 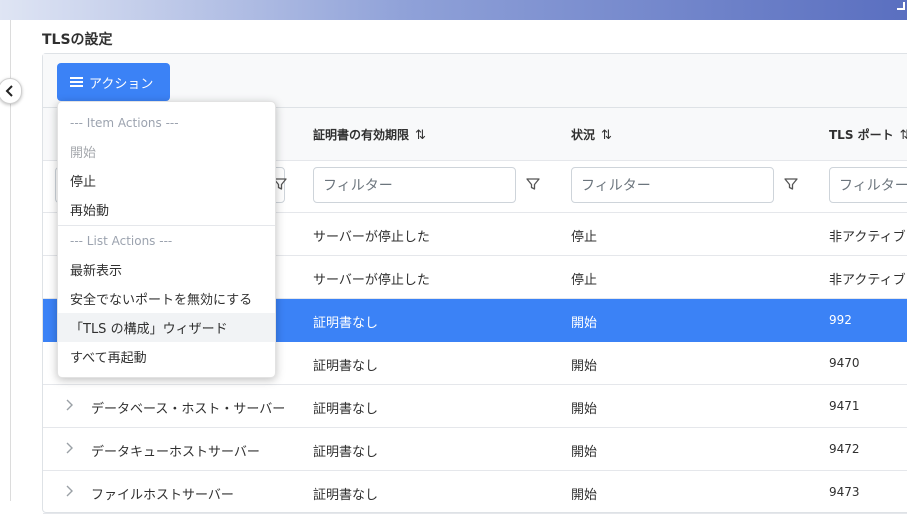 I want to click on menu-item-refresh: 最新表示, so click(x=166, y=269).